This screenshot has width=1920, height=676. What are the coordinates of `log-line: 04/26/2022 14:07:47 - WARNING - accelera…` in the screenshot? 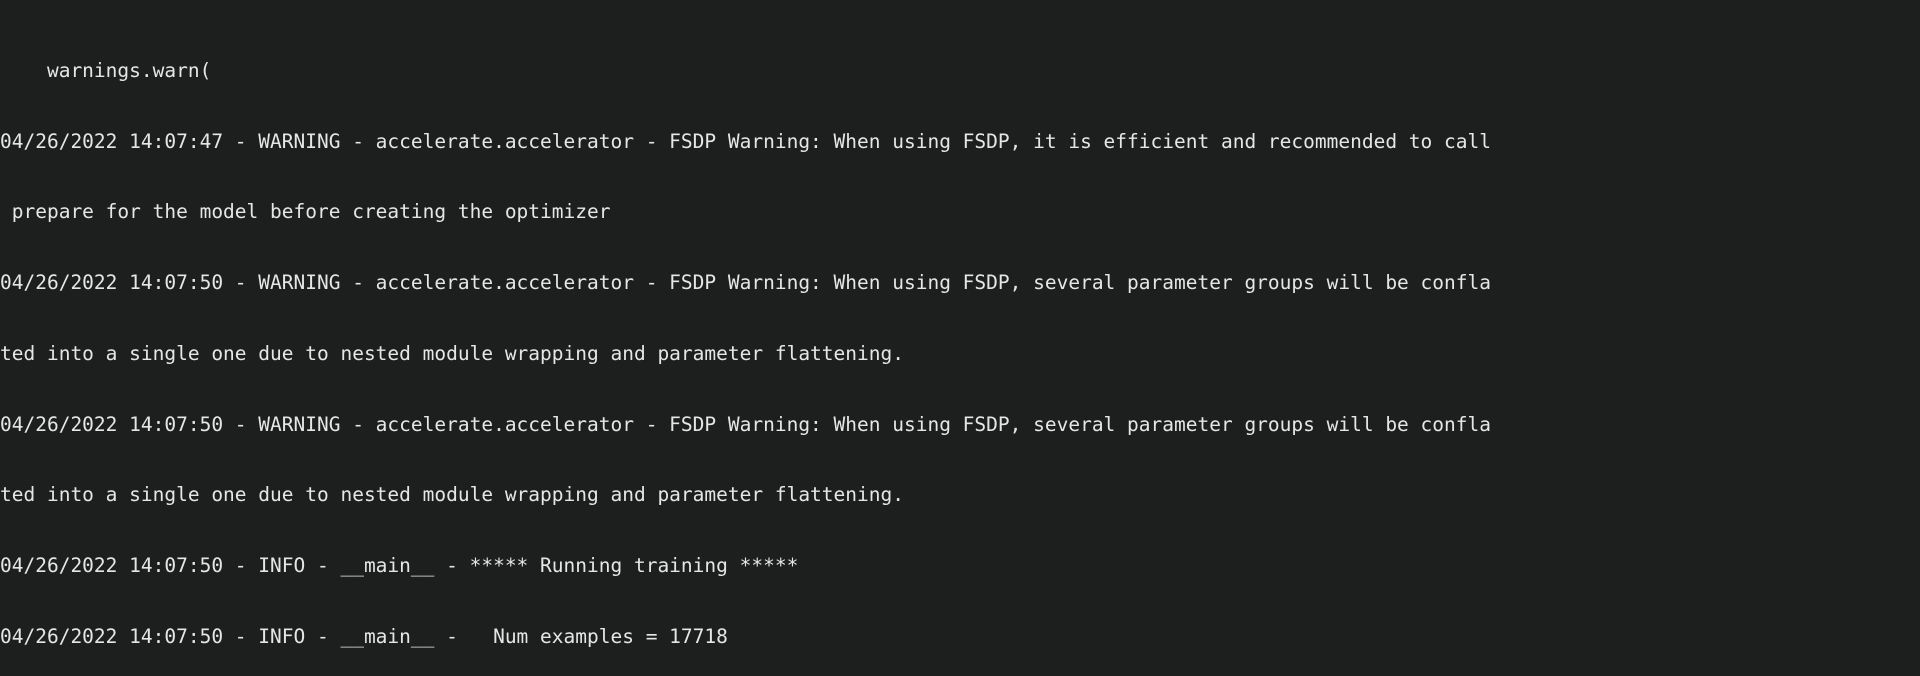 It's located at (745, 141).